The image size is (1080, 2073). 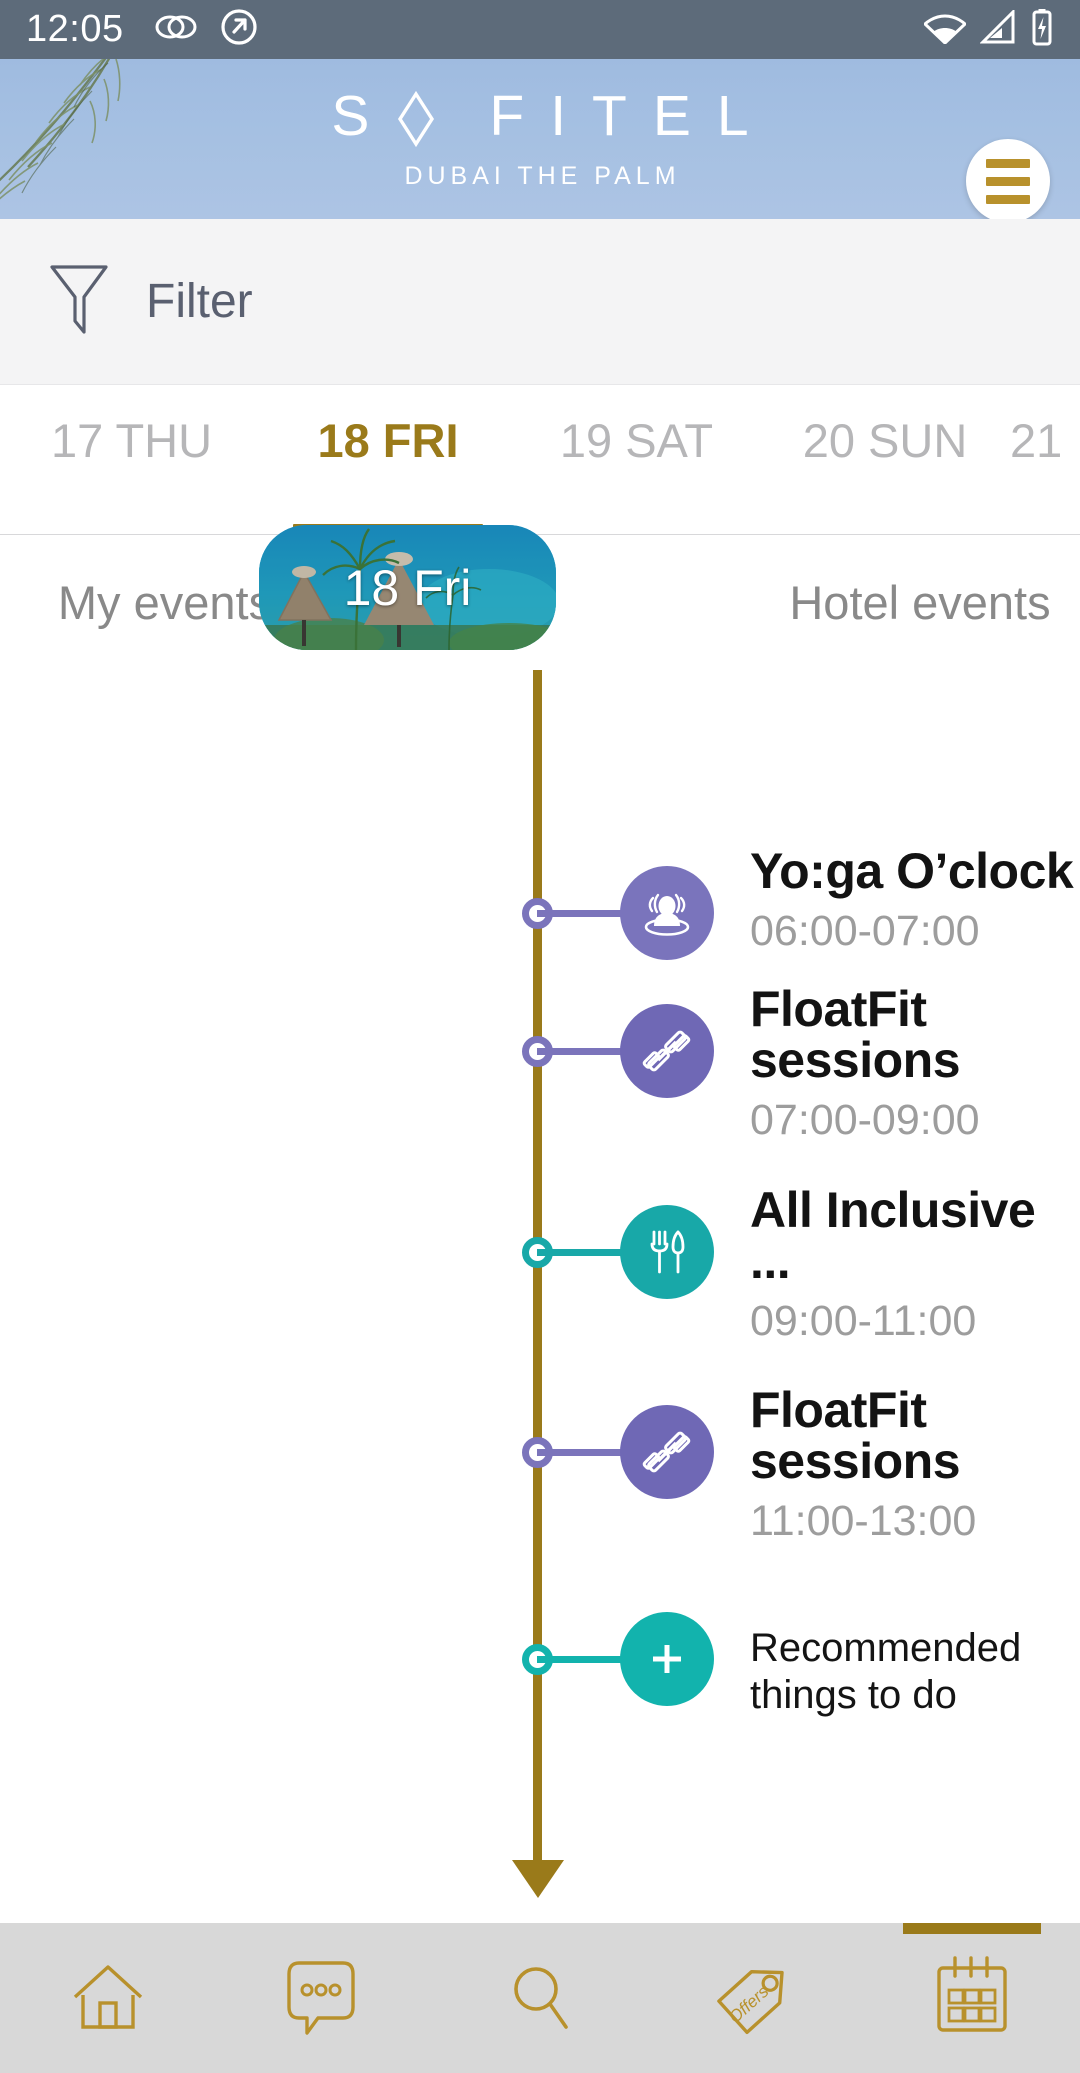 What do you see at coordinates (388, 440) in the screenshot?
I see `day-tab-label-1: 18 FRI` at bounding box center [388, 440].